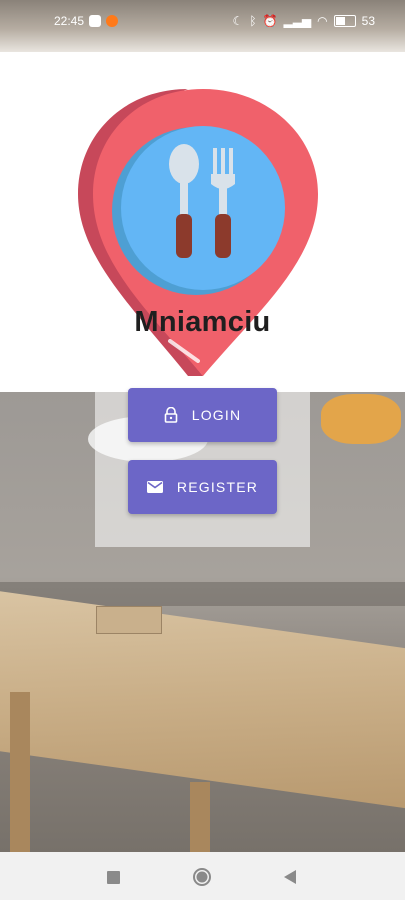 The image size is (405, 900). What do you see at coordinates (361, 419) in the screenshot?
I see `food` at bounding box center [361, 419].